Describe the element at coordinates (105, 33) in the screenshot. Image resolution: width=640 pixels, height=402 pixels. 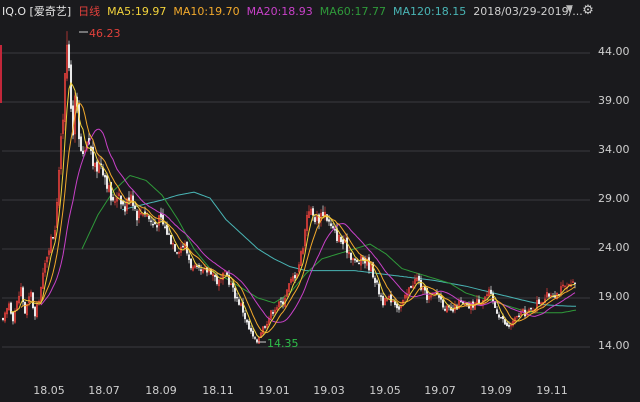
I see `high-annotation: 46.23` at that location.